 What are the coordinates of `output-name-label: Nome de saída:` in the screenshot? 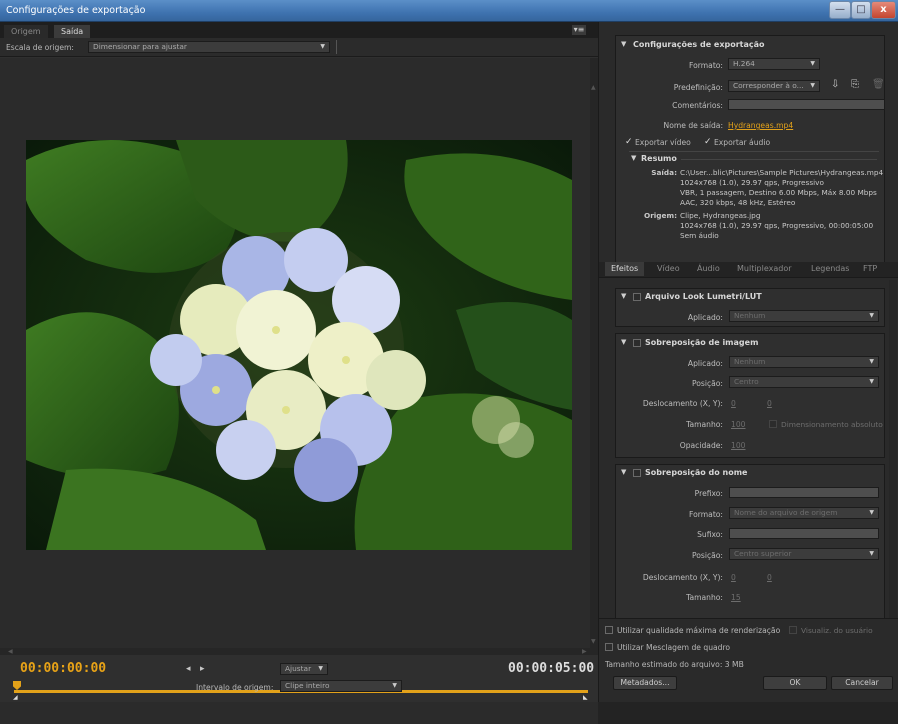 It's located at (693, 125).